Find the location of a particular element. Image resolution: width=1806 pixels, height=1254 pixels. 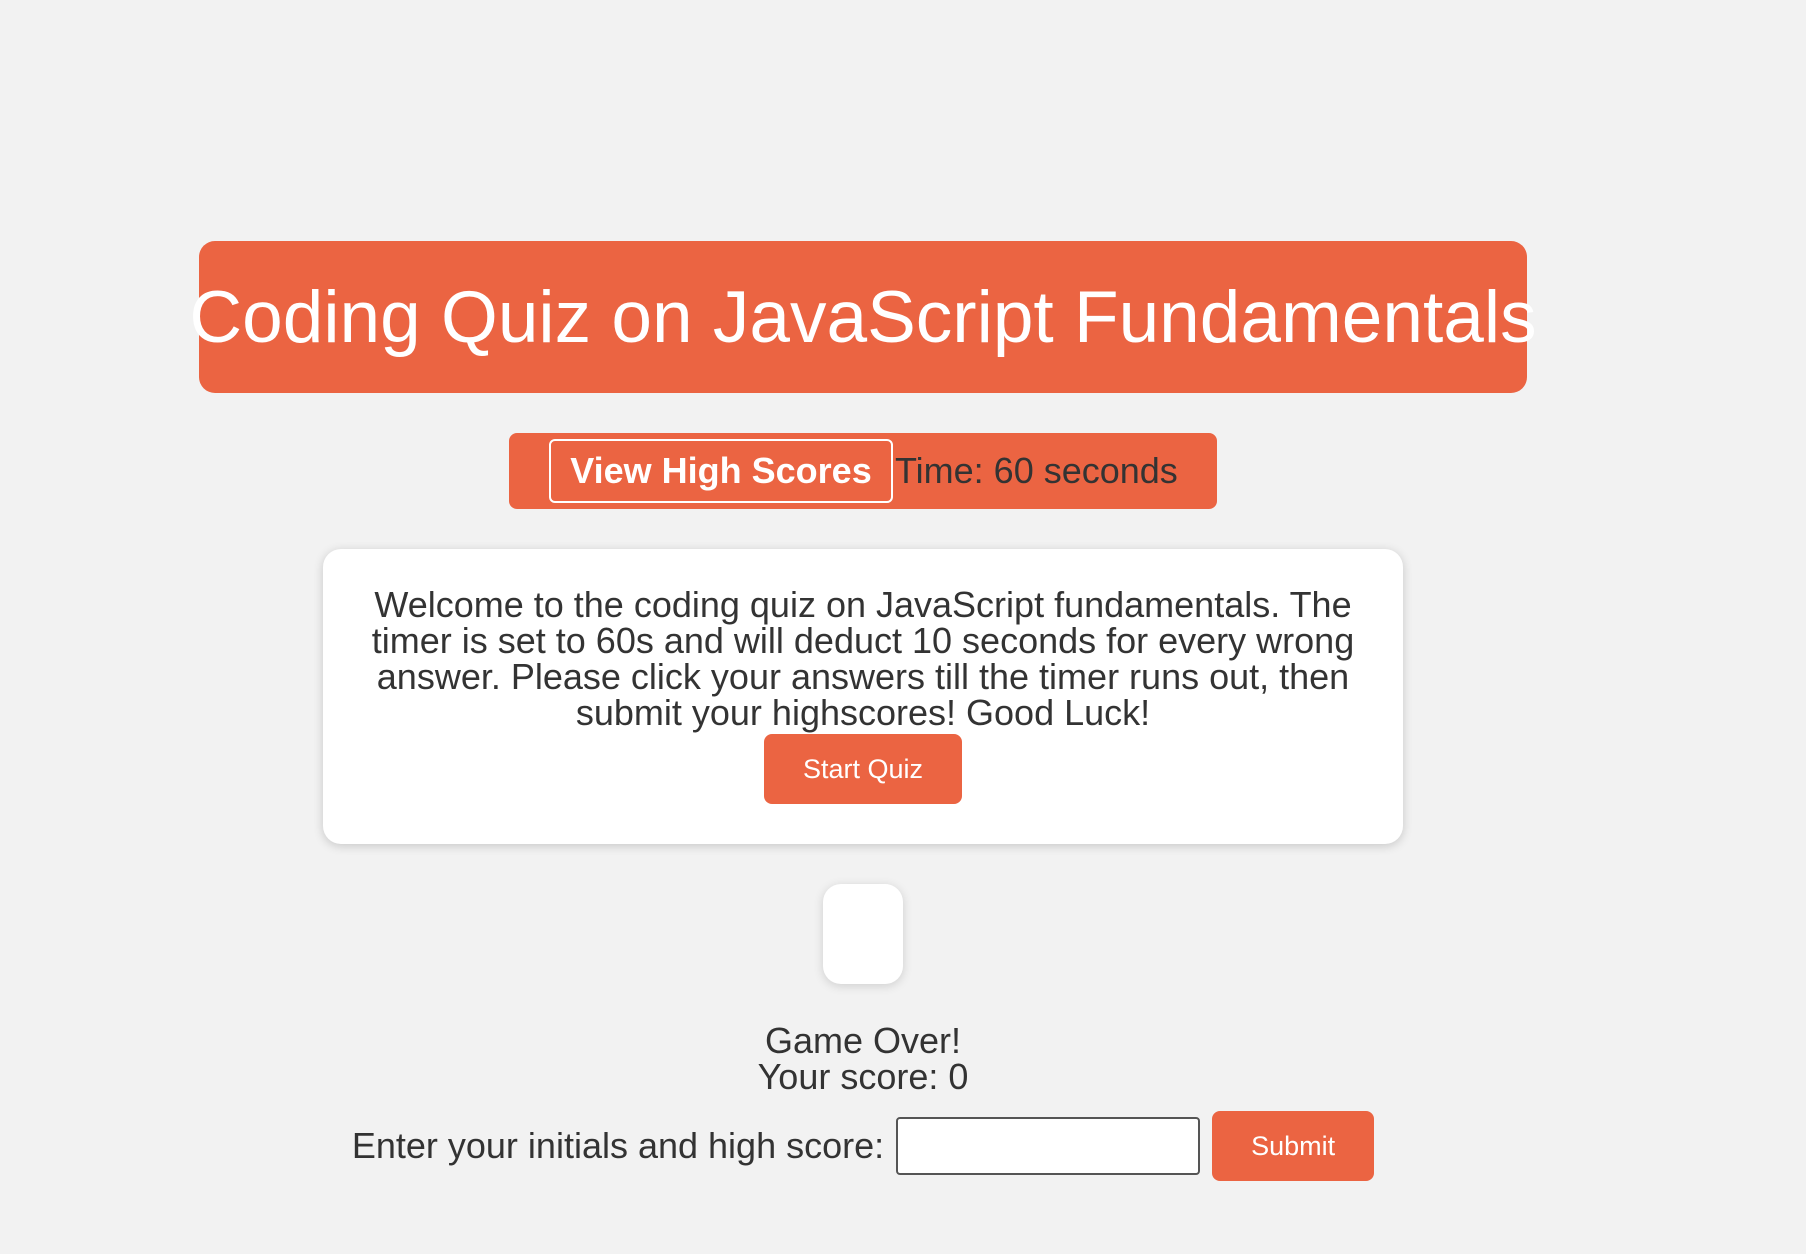

start-quiz-button: Start Quiz is located at coordinates (863, 769).